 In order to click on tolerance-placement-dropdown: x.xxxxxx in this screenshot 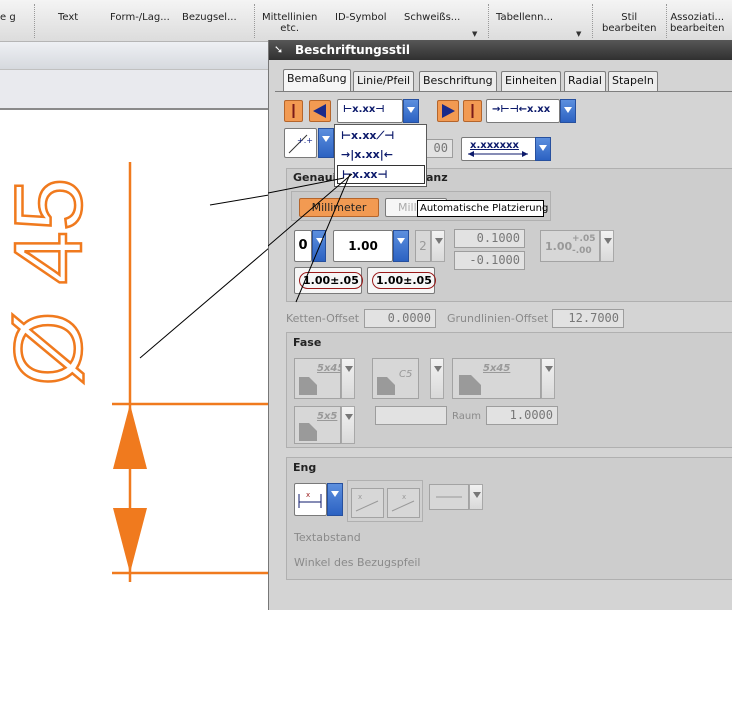, I will do `click(500, 149)`.